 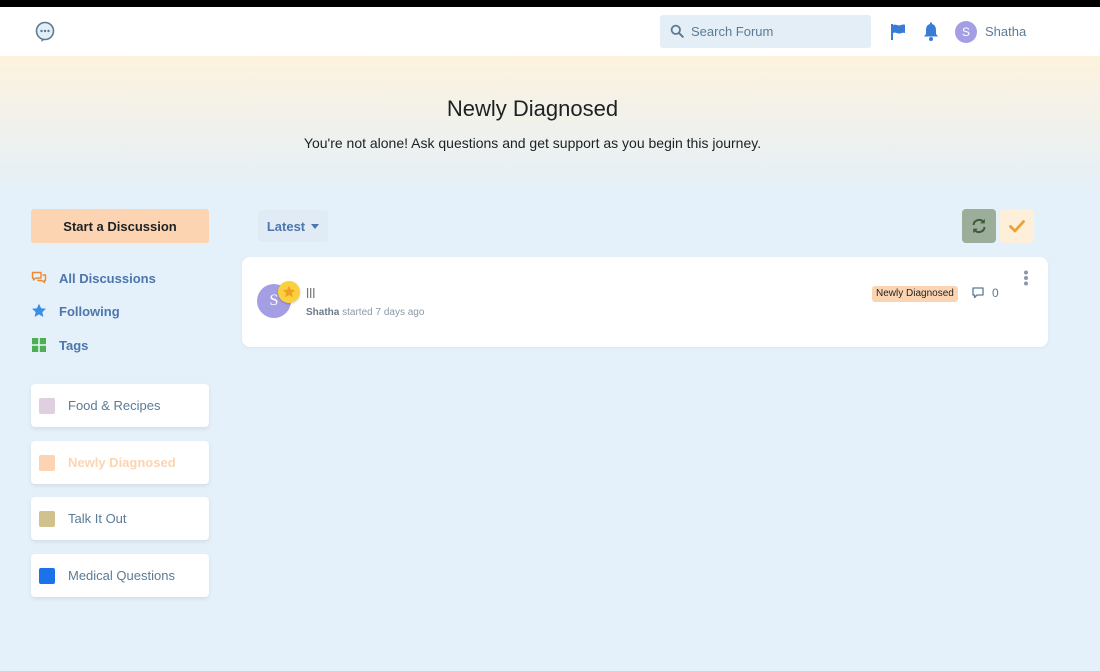 I want to click on tag-label: Medical Questions, so click(x=121, y=575).